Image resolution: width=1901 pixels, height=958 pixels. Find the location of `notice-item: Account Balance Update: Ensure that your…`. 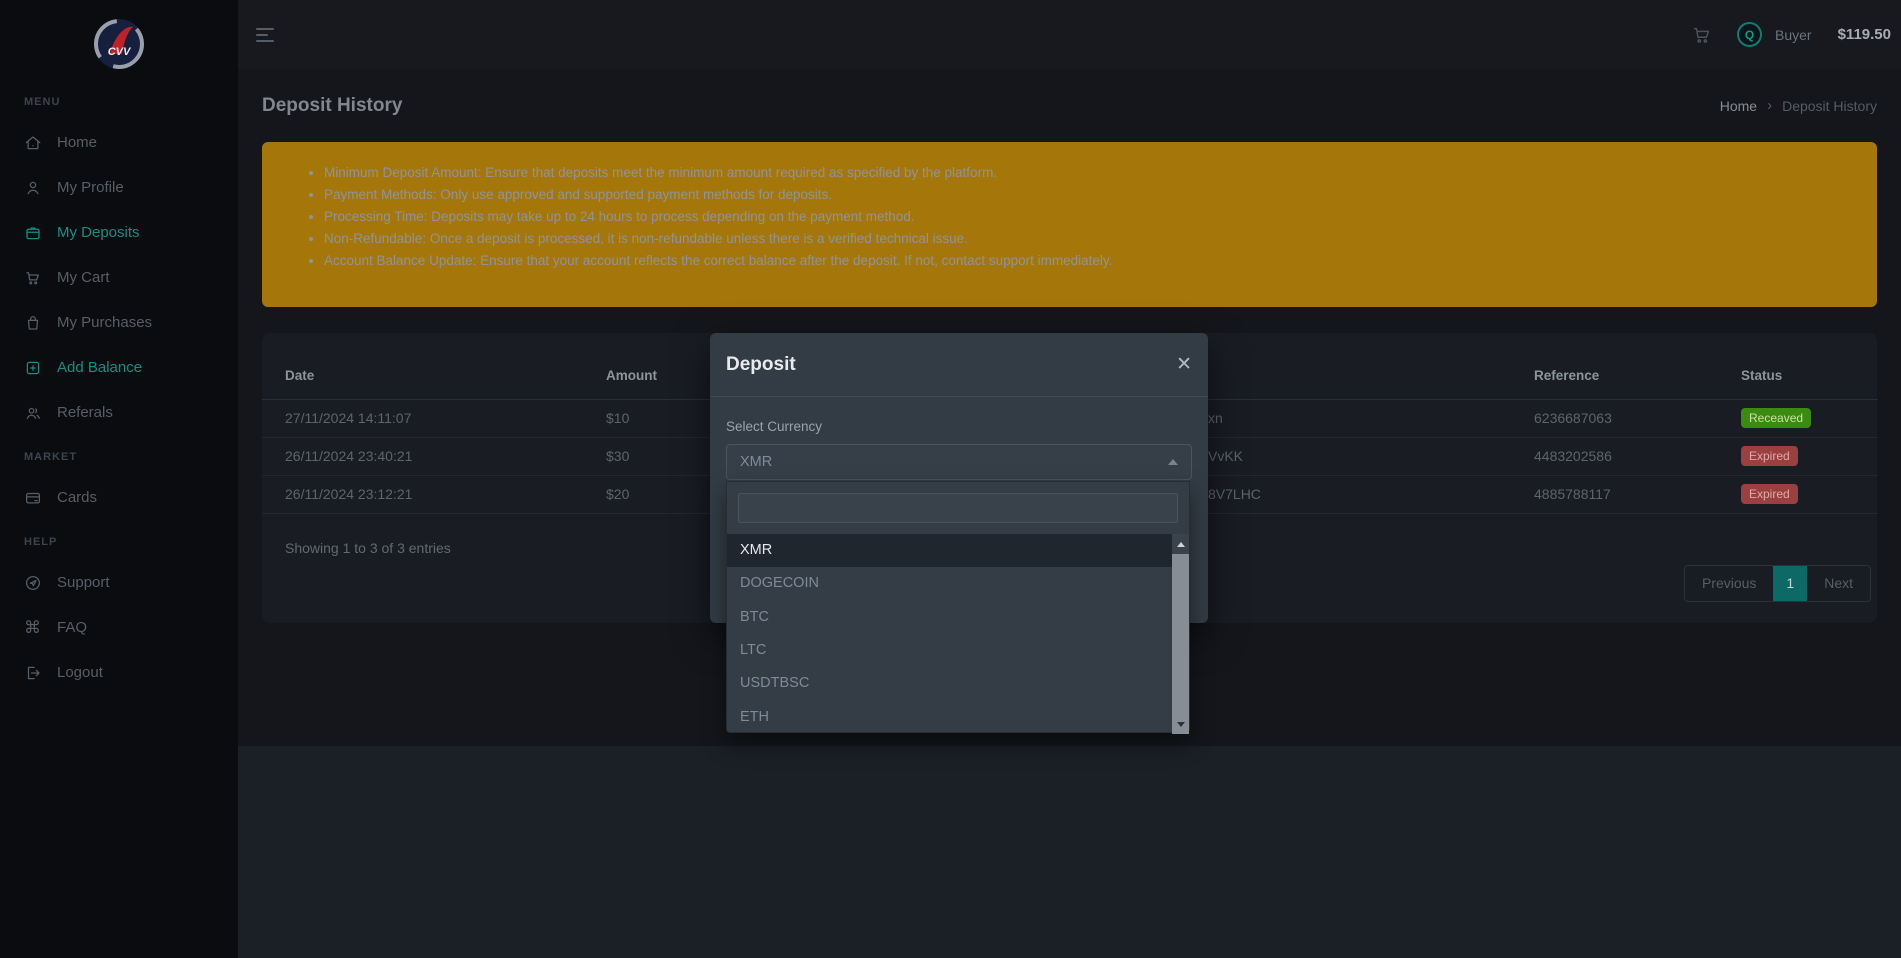

notice-item: Account Balance Update: Ensure that your… is located at coordinates (1085, 261).